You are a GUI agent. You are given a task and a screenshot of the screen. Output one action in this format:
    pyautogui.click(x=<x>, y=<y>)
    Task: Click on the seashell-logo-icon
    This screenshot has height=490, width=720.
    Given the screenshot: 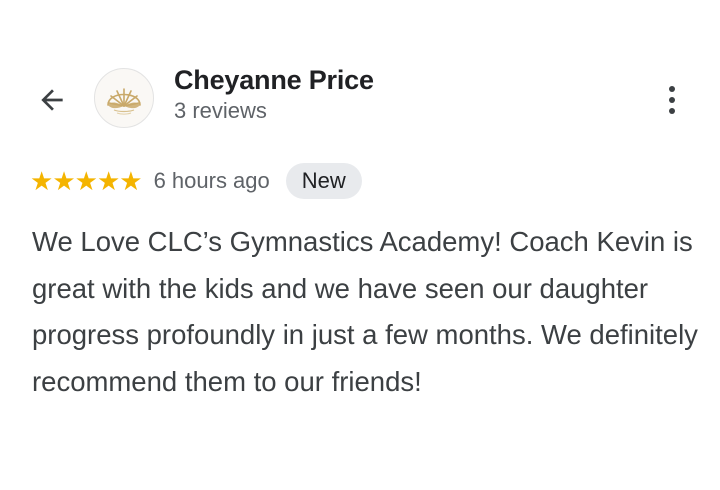 What is the action you would take?
    pyautogui.click(x=124, y=101)
    